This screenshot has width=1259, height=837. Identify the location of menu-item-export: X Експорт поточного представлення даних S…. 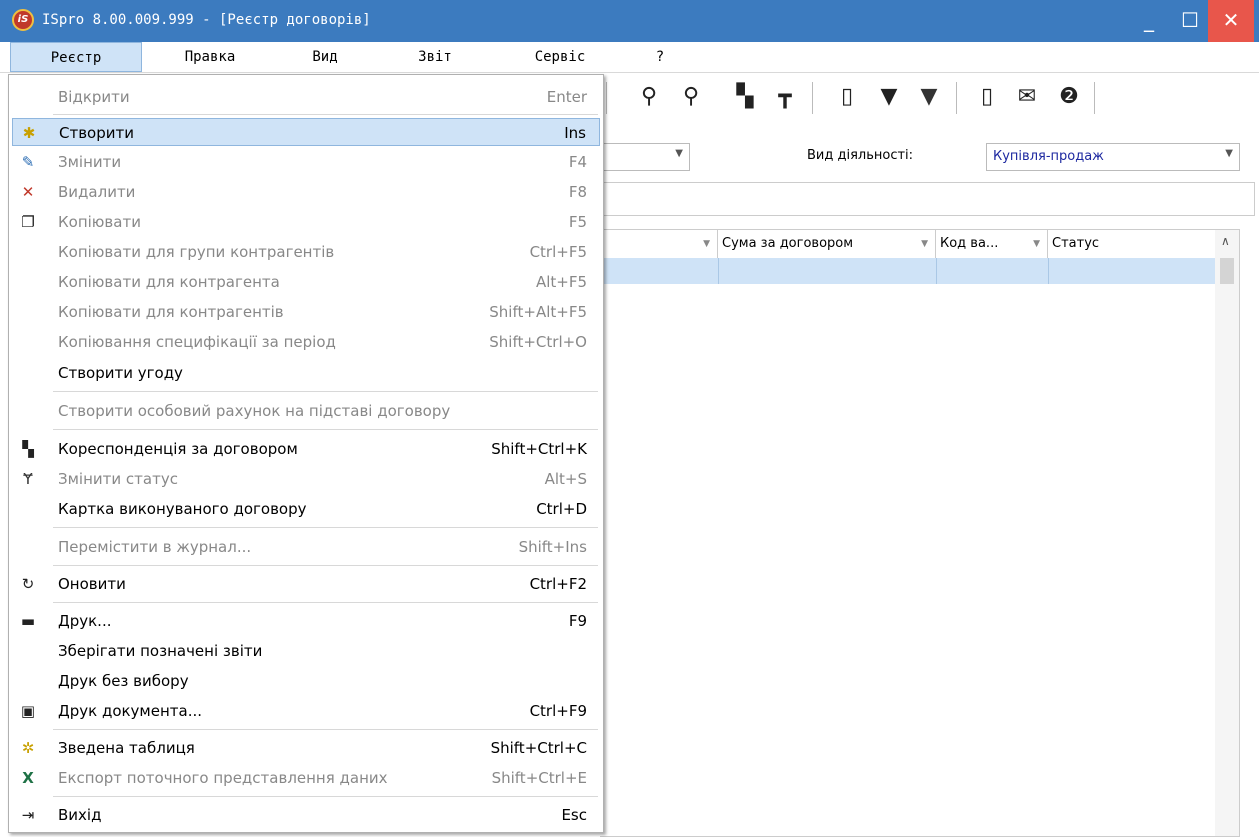
(306, 778).